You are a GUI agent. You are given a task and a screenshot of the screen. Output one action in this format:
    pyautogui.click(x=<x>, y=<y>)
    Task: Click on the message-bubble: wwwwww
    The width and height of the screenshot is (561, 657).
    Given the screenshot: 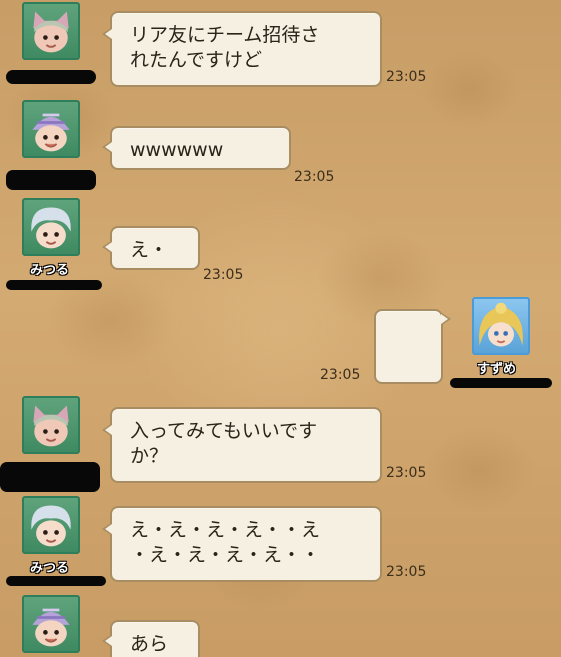 What is the action you would take?
    pyautogui.click(x=200, y=148)
    